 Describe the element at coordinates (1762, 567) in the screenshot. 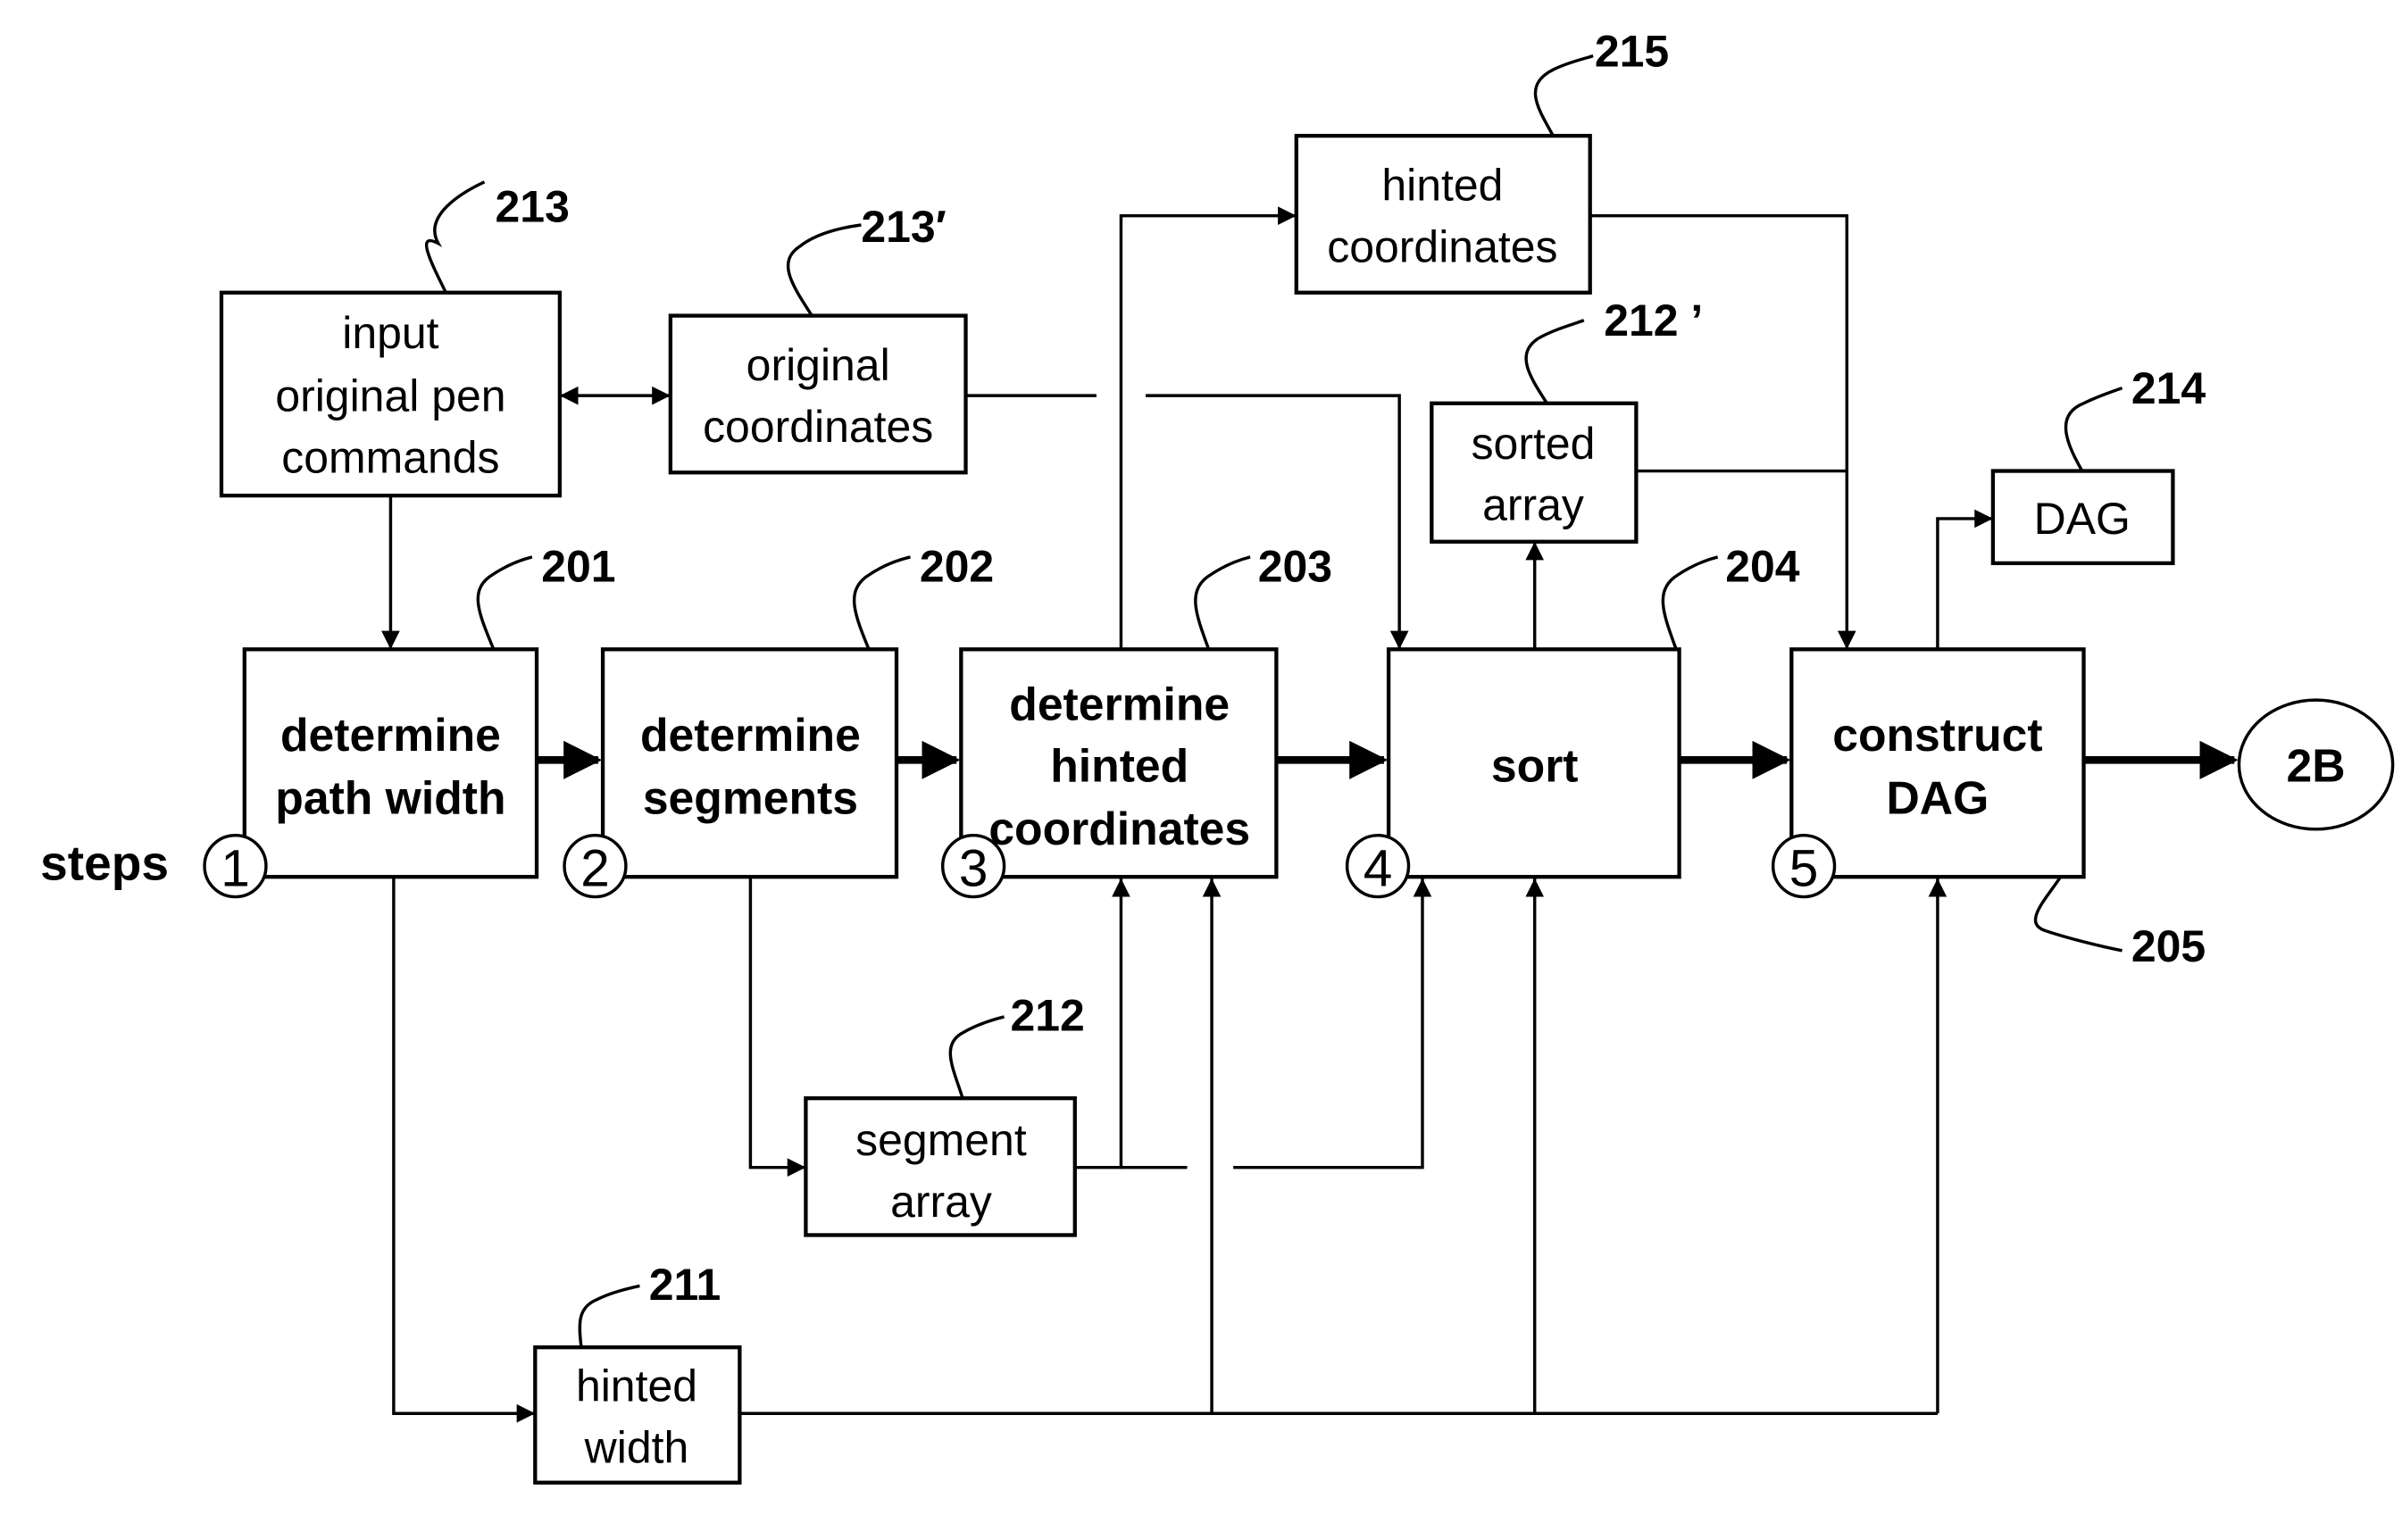

I see `ref-label-204: 204` at that location.